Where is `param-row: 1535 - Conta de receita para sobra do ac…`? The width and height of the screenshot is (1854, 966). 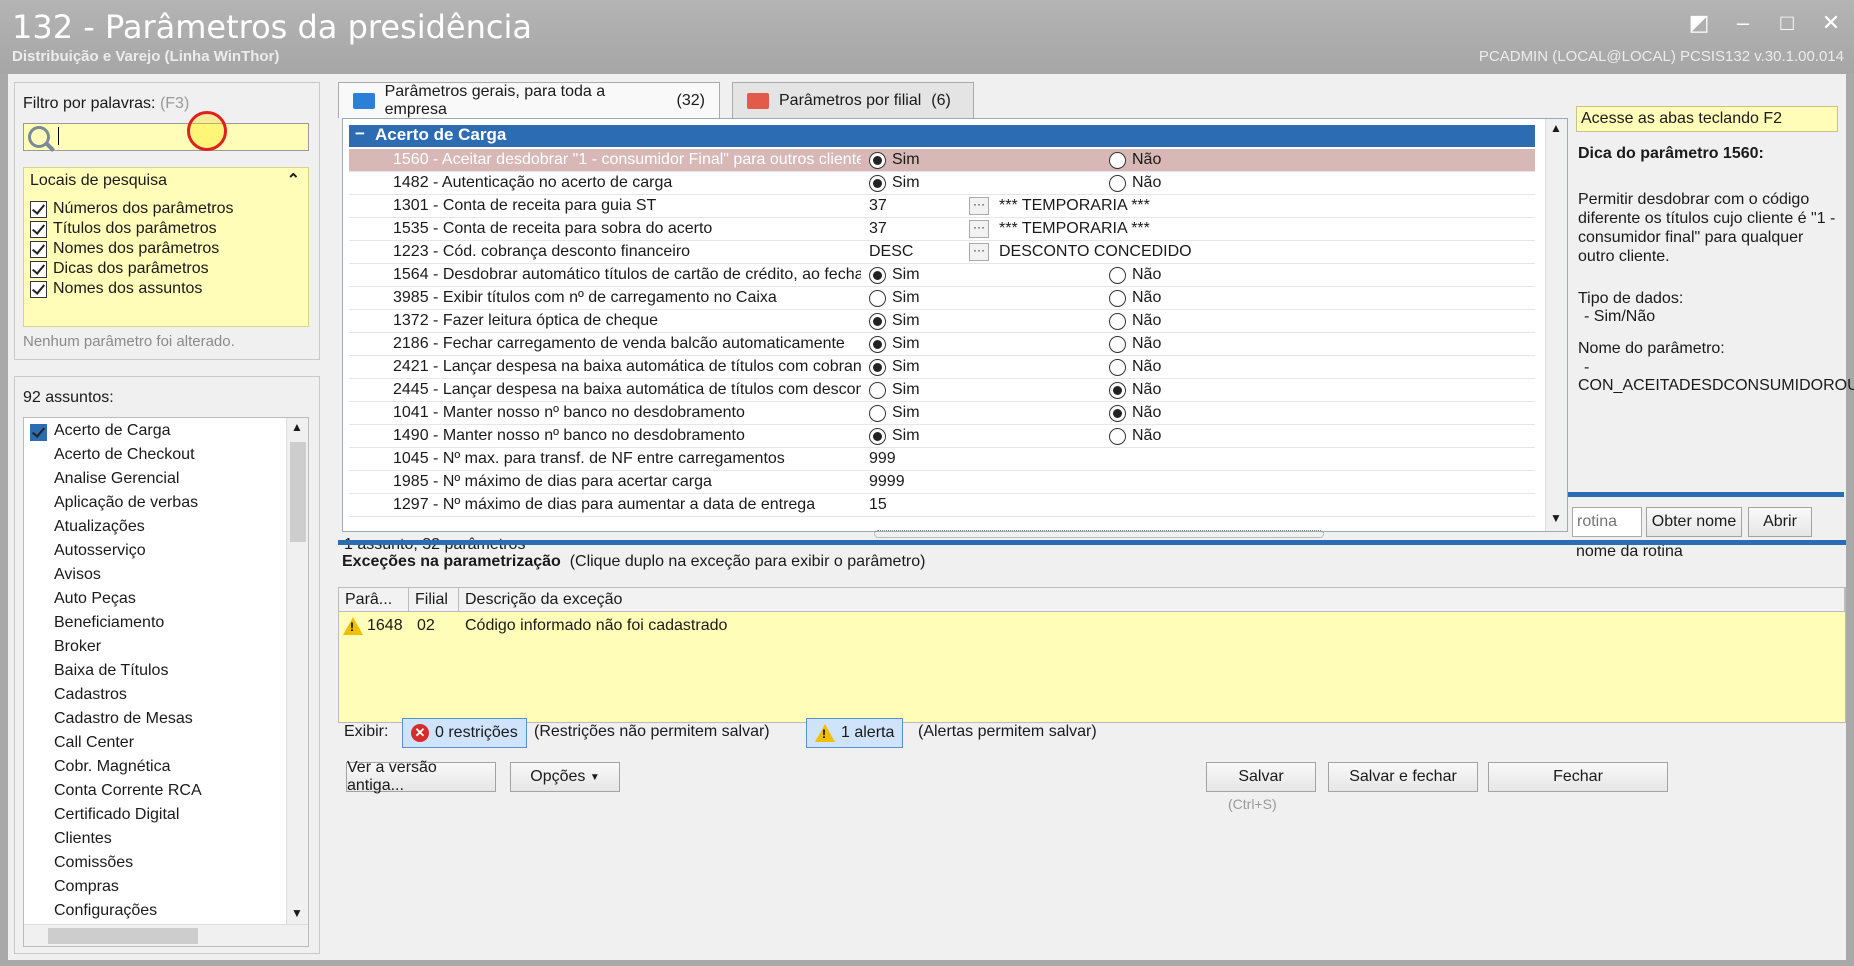
param-row: 1535 - Conta de receita para sobra do ac… is located at coordinates (942, 229).